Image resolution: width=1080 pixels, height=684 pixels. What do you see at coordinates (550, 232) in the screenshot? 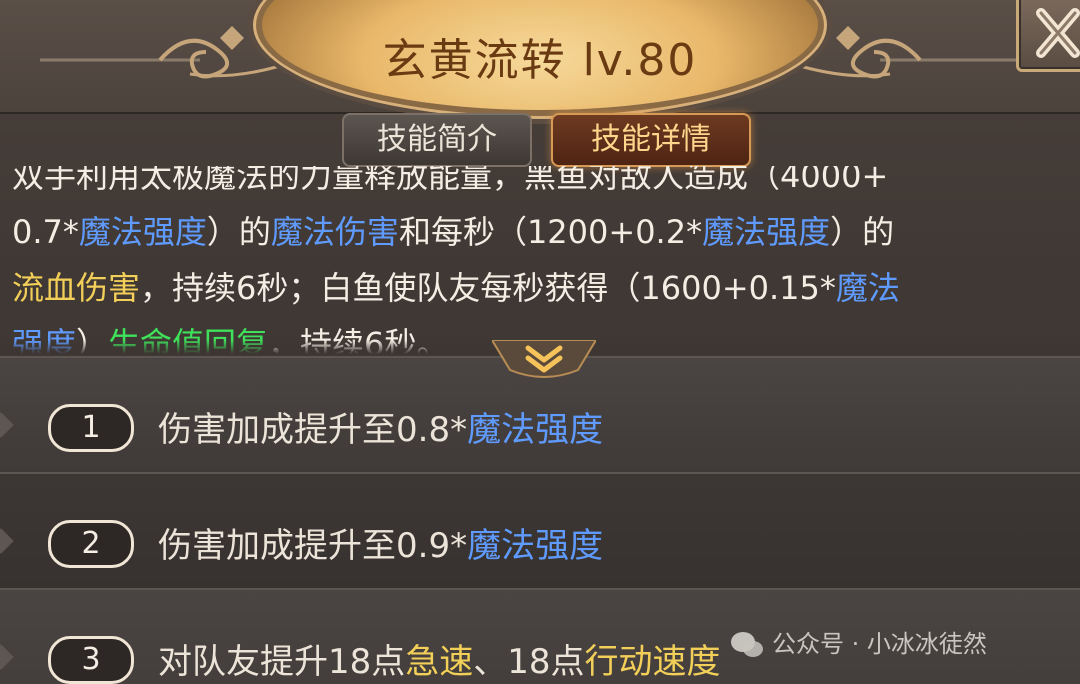
I see `description-text: 和每秒（1200+0.2*` at bounding box center [550, 232].